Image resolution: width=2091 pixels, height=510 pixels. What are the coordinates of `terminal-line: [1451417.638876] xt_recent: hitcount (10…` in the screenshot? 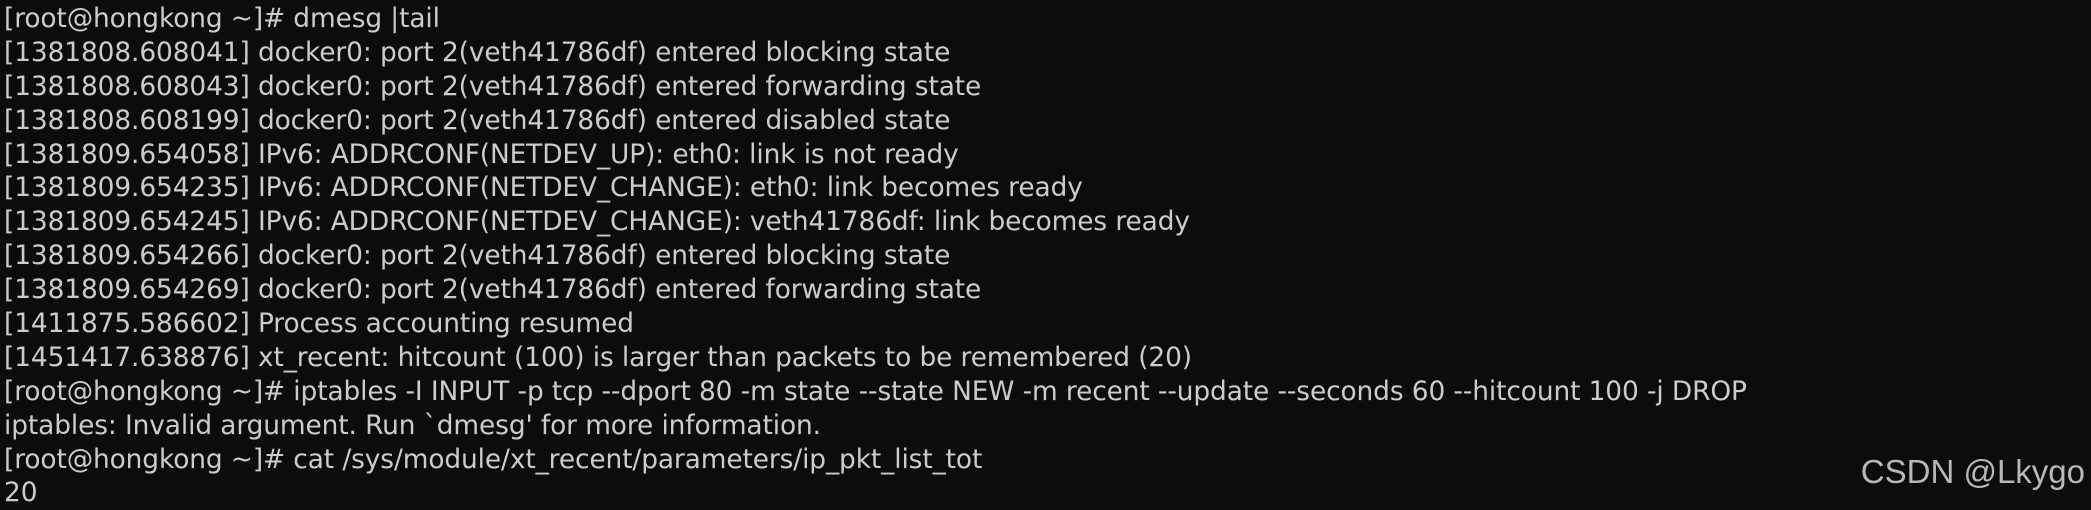 It's located at (598, 357).